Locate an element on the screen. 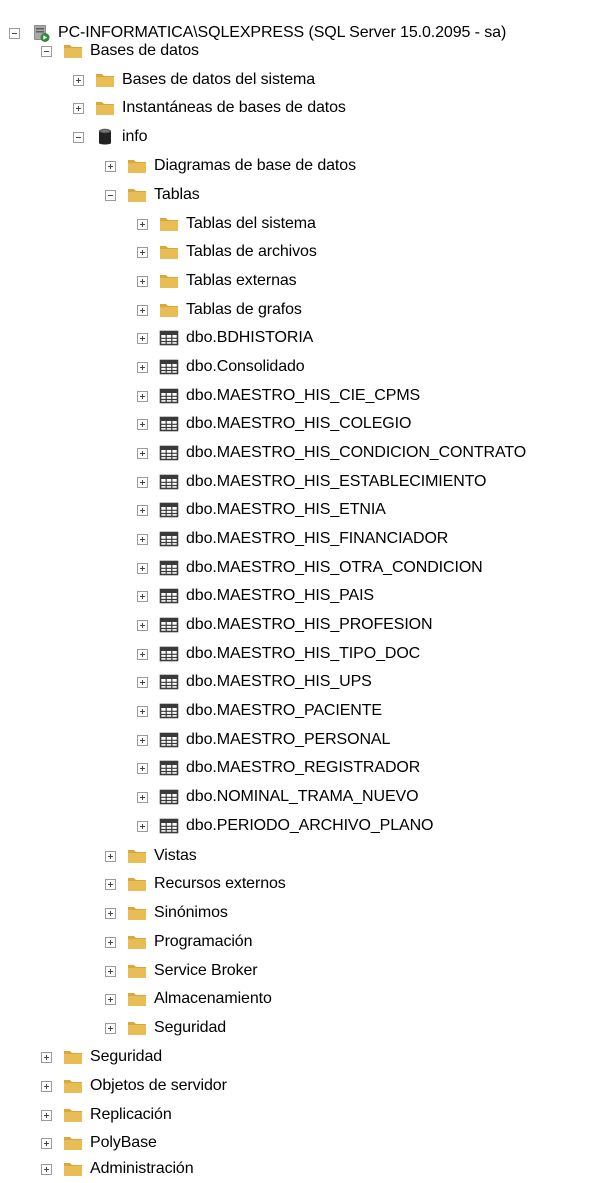 The width and height of the screenshot is (598, 1183). tree-node-table: dbo.MAESTRO_HIS_PAIS is located at coordinates (299, 596).